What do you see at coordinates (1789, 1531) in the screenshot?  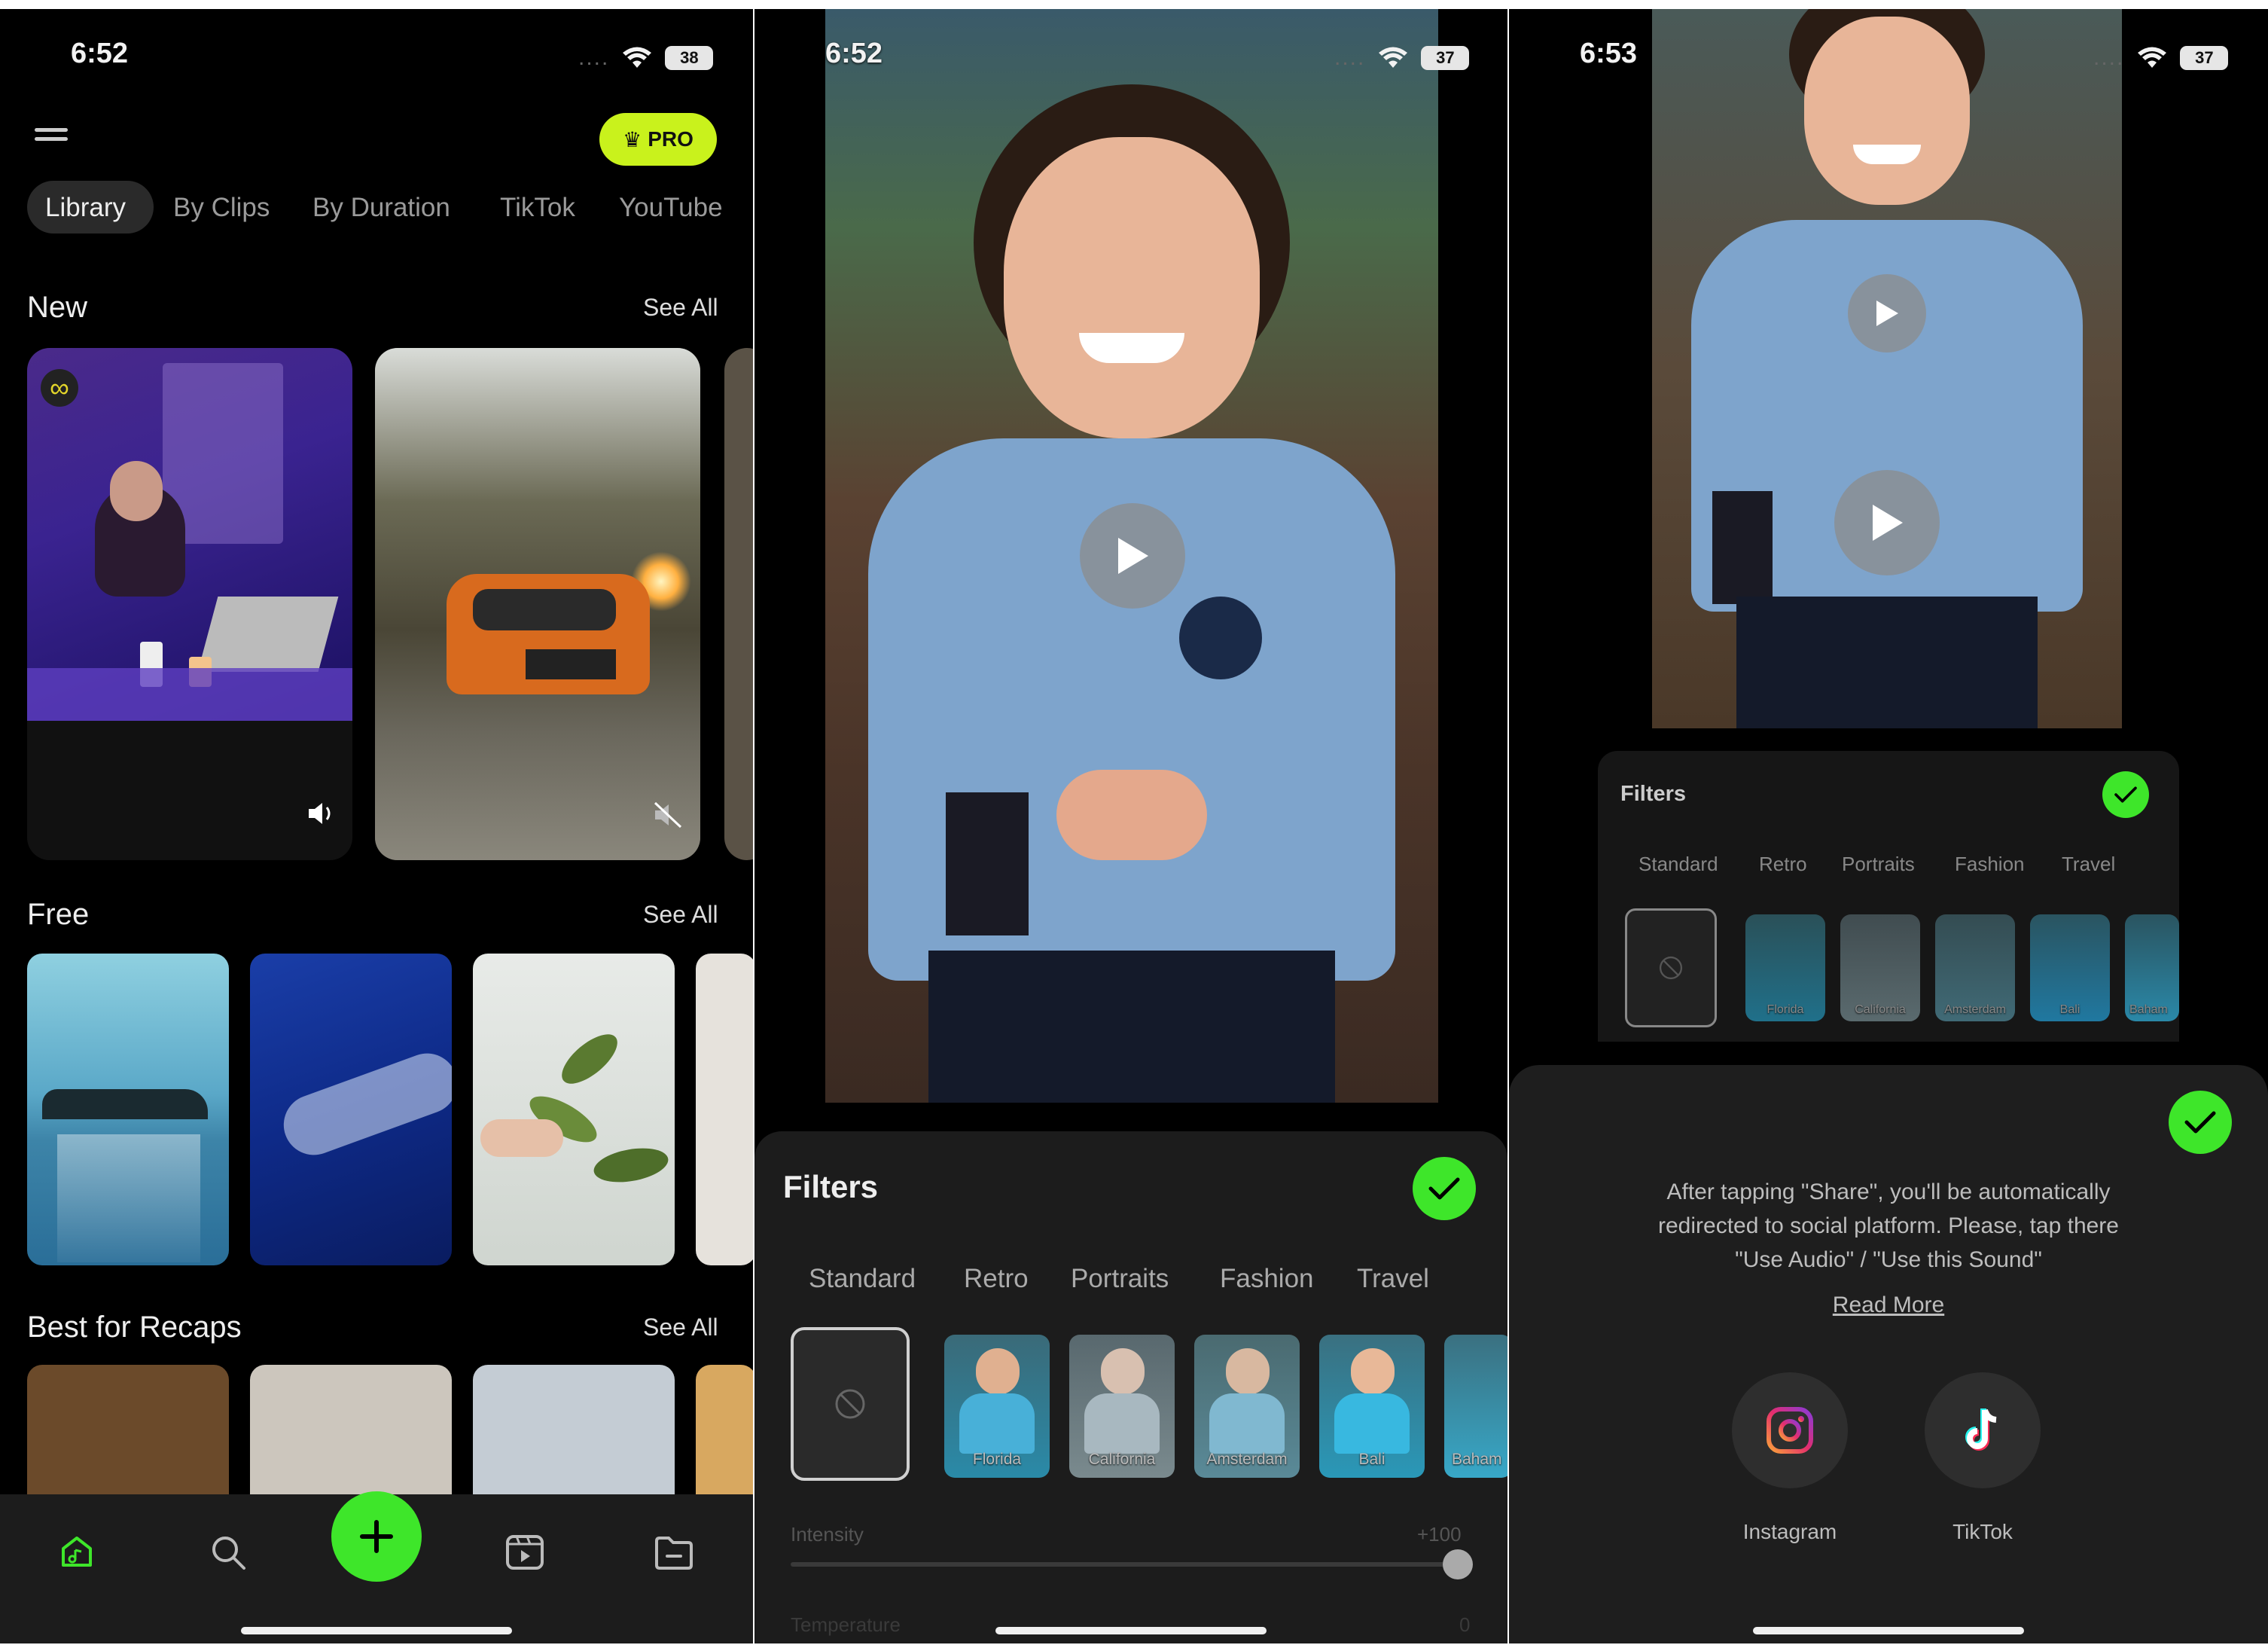 I see `instagram-label: Instagram` at bounding box center [1789, 1531].